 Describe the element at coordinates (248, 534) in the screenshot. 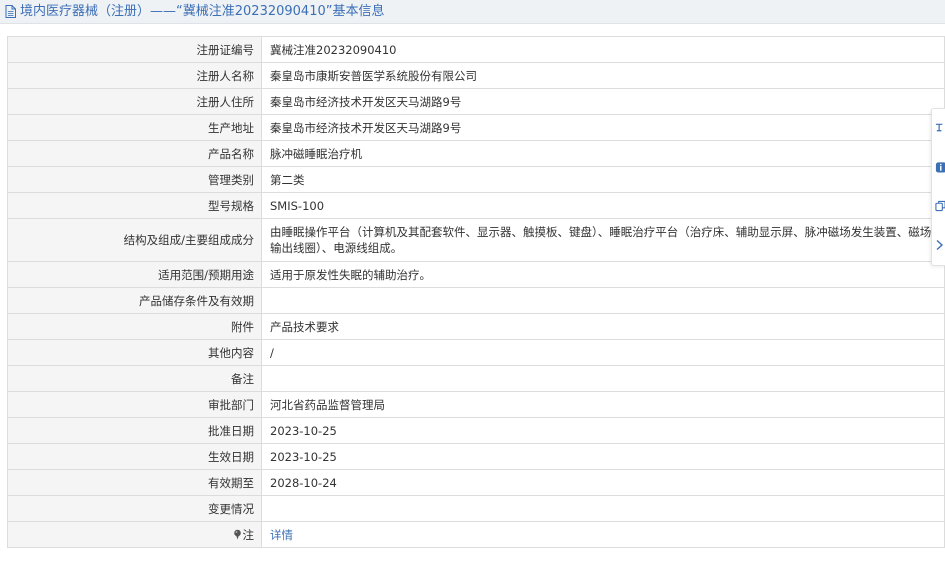

I see `note-label: 注` at that location.